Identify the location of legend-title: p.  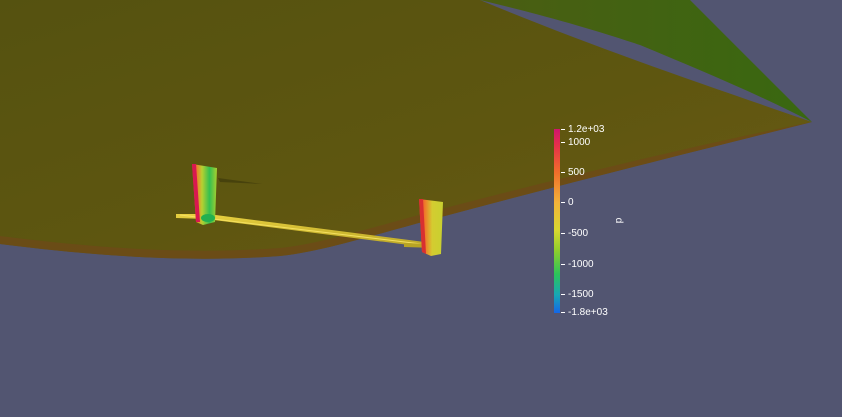
(619, 220).